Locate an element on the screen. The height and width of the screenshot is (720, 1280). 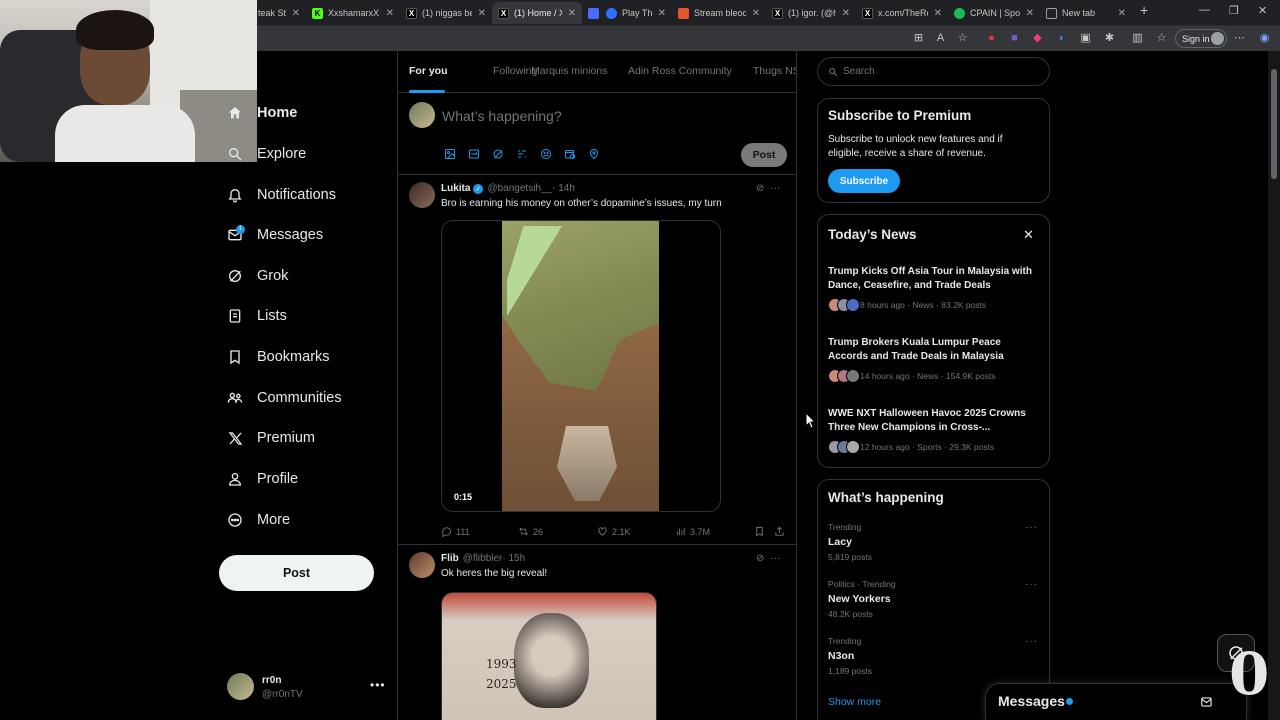
more-dots-icon: ••• is located at coordinates (378, 685).